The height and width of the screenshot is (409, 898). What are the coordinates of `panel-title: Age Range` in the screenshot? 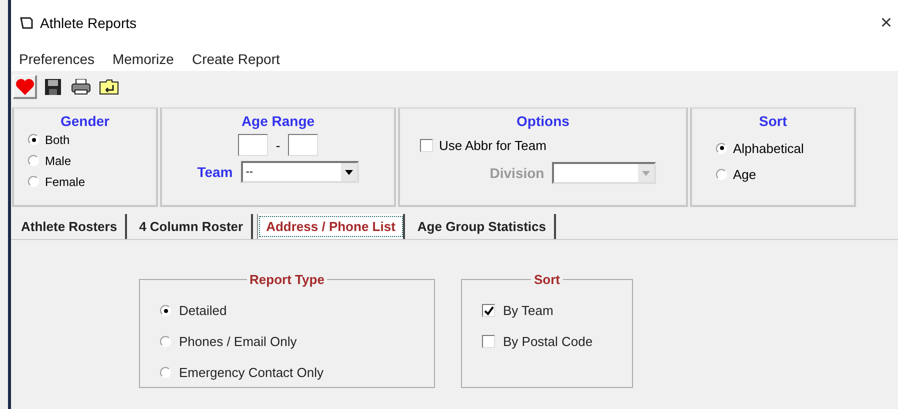 It's located at (278, 121).